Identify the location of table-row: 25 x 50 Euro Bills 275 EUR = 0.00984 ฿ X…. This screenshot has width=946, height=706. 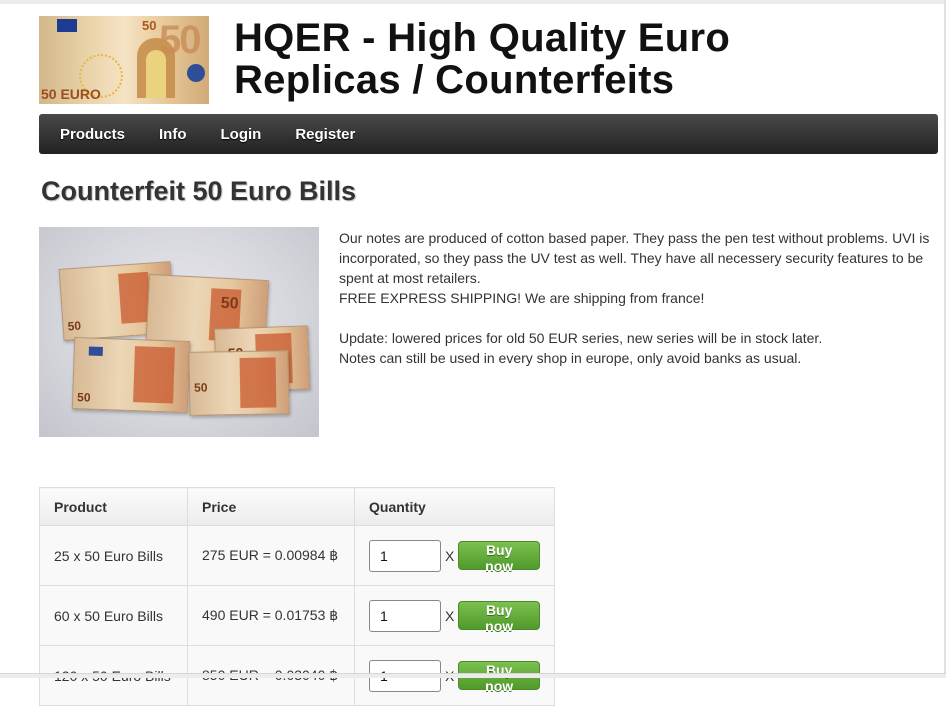
(297, 555).